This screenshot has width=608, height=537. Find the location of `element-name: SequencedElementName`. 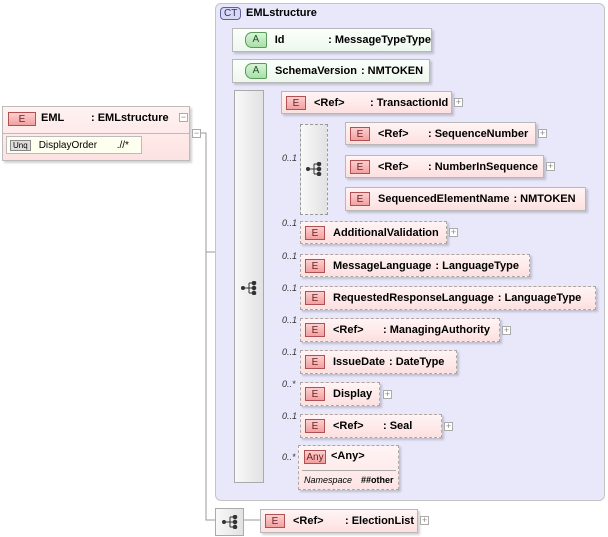

element-name: SequencedElementName is located at coordinates (444, 199).